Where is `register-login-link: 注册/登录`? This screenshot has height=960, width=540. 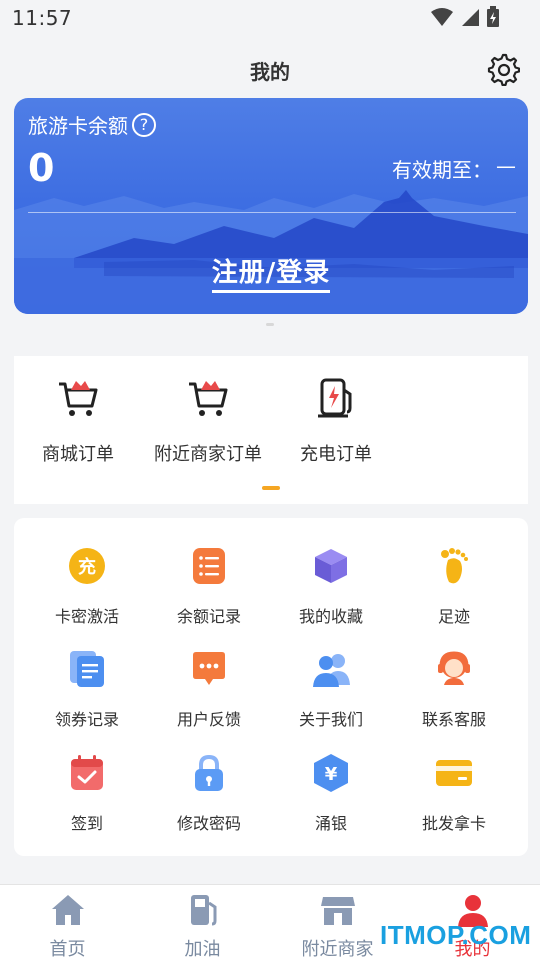 register-login-link: 注册/登录 is located at coordinates (271, 275).